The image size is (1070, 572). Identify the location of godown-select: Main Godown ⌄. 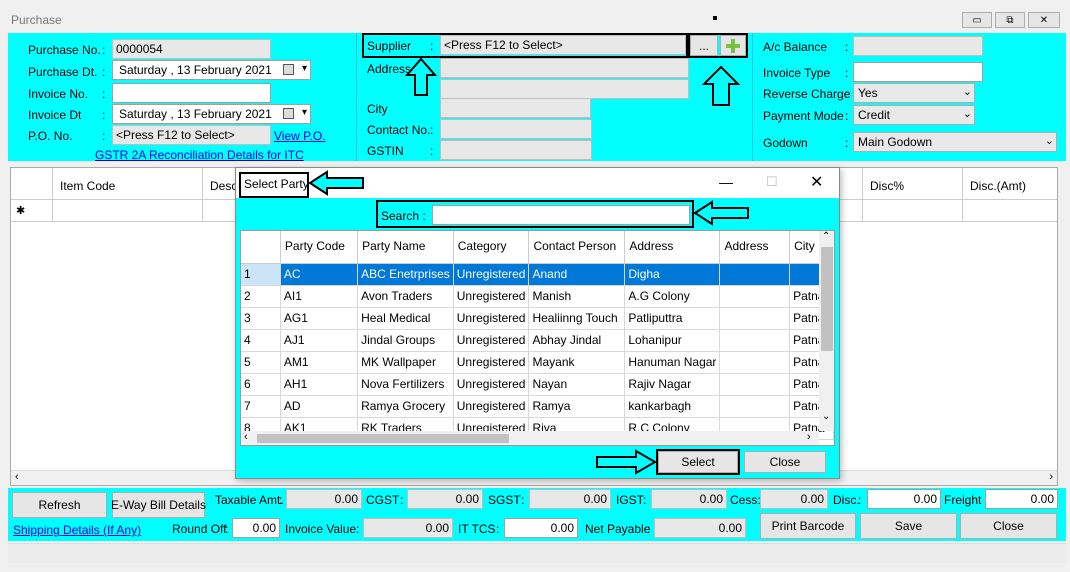
(955, 142).